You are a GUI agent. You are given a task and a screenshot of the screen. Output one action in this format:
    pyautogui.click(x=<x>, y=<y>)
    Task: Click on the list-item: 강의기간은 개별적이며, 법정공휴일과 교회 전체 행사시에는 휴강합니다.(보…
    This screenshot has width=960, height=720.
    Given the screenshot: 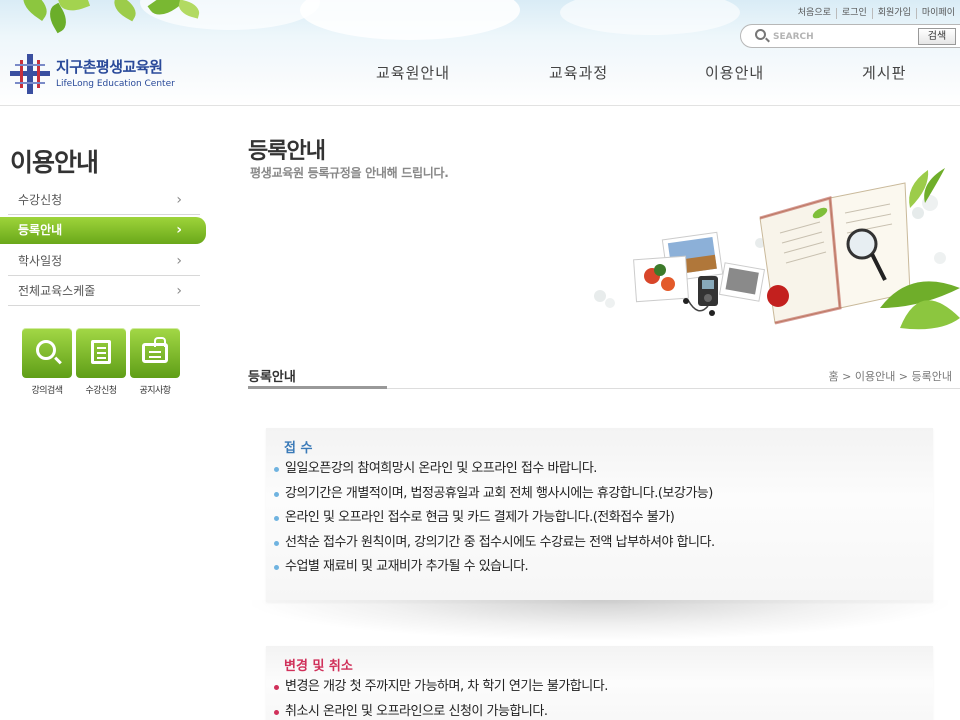 What is the action you would take?
    pyautogui.click(x=494, y=498)
    